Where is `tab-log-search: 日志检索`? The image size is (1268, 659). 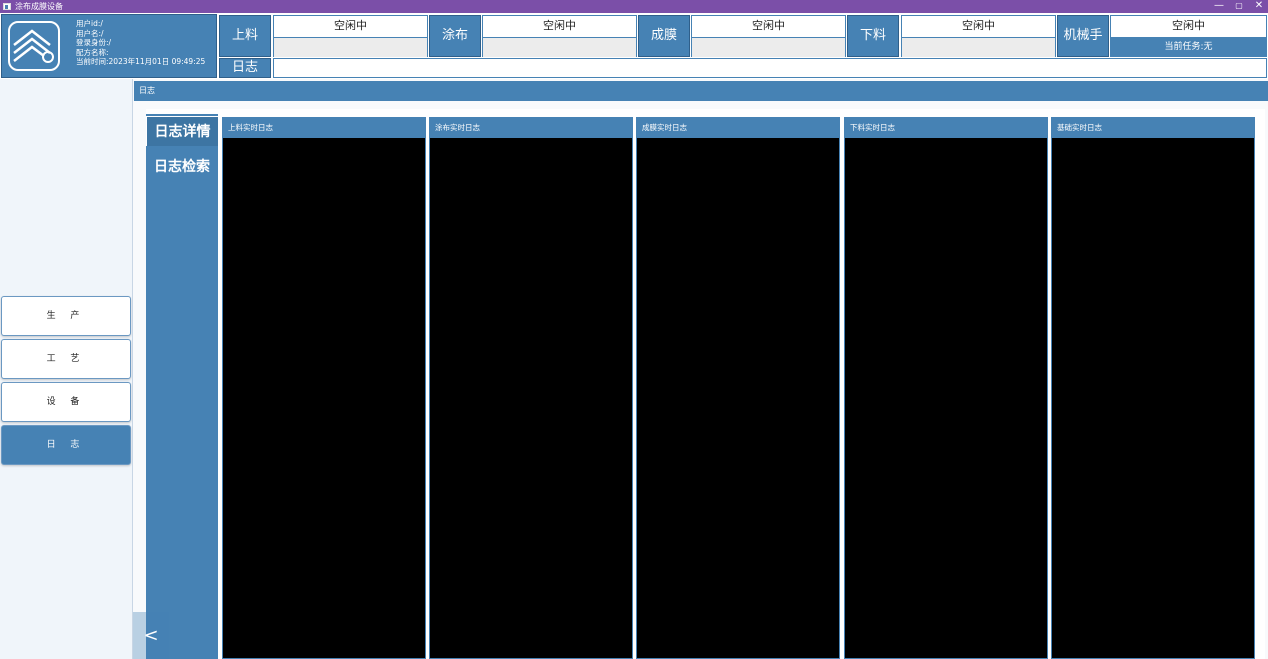 tab-log-search: 日志检索 is located at coordinates (182, 167).